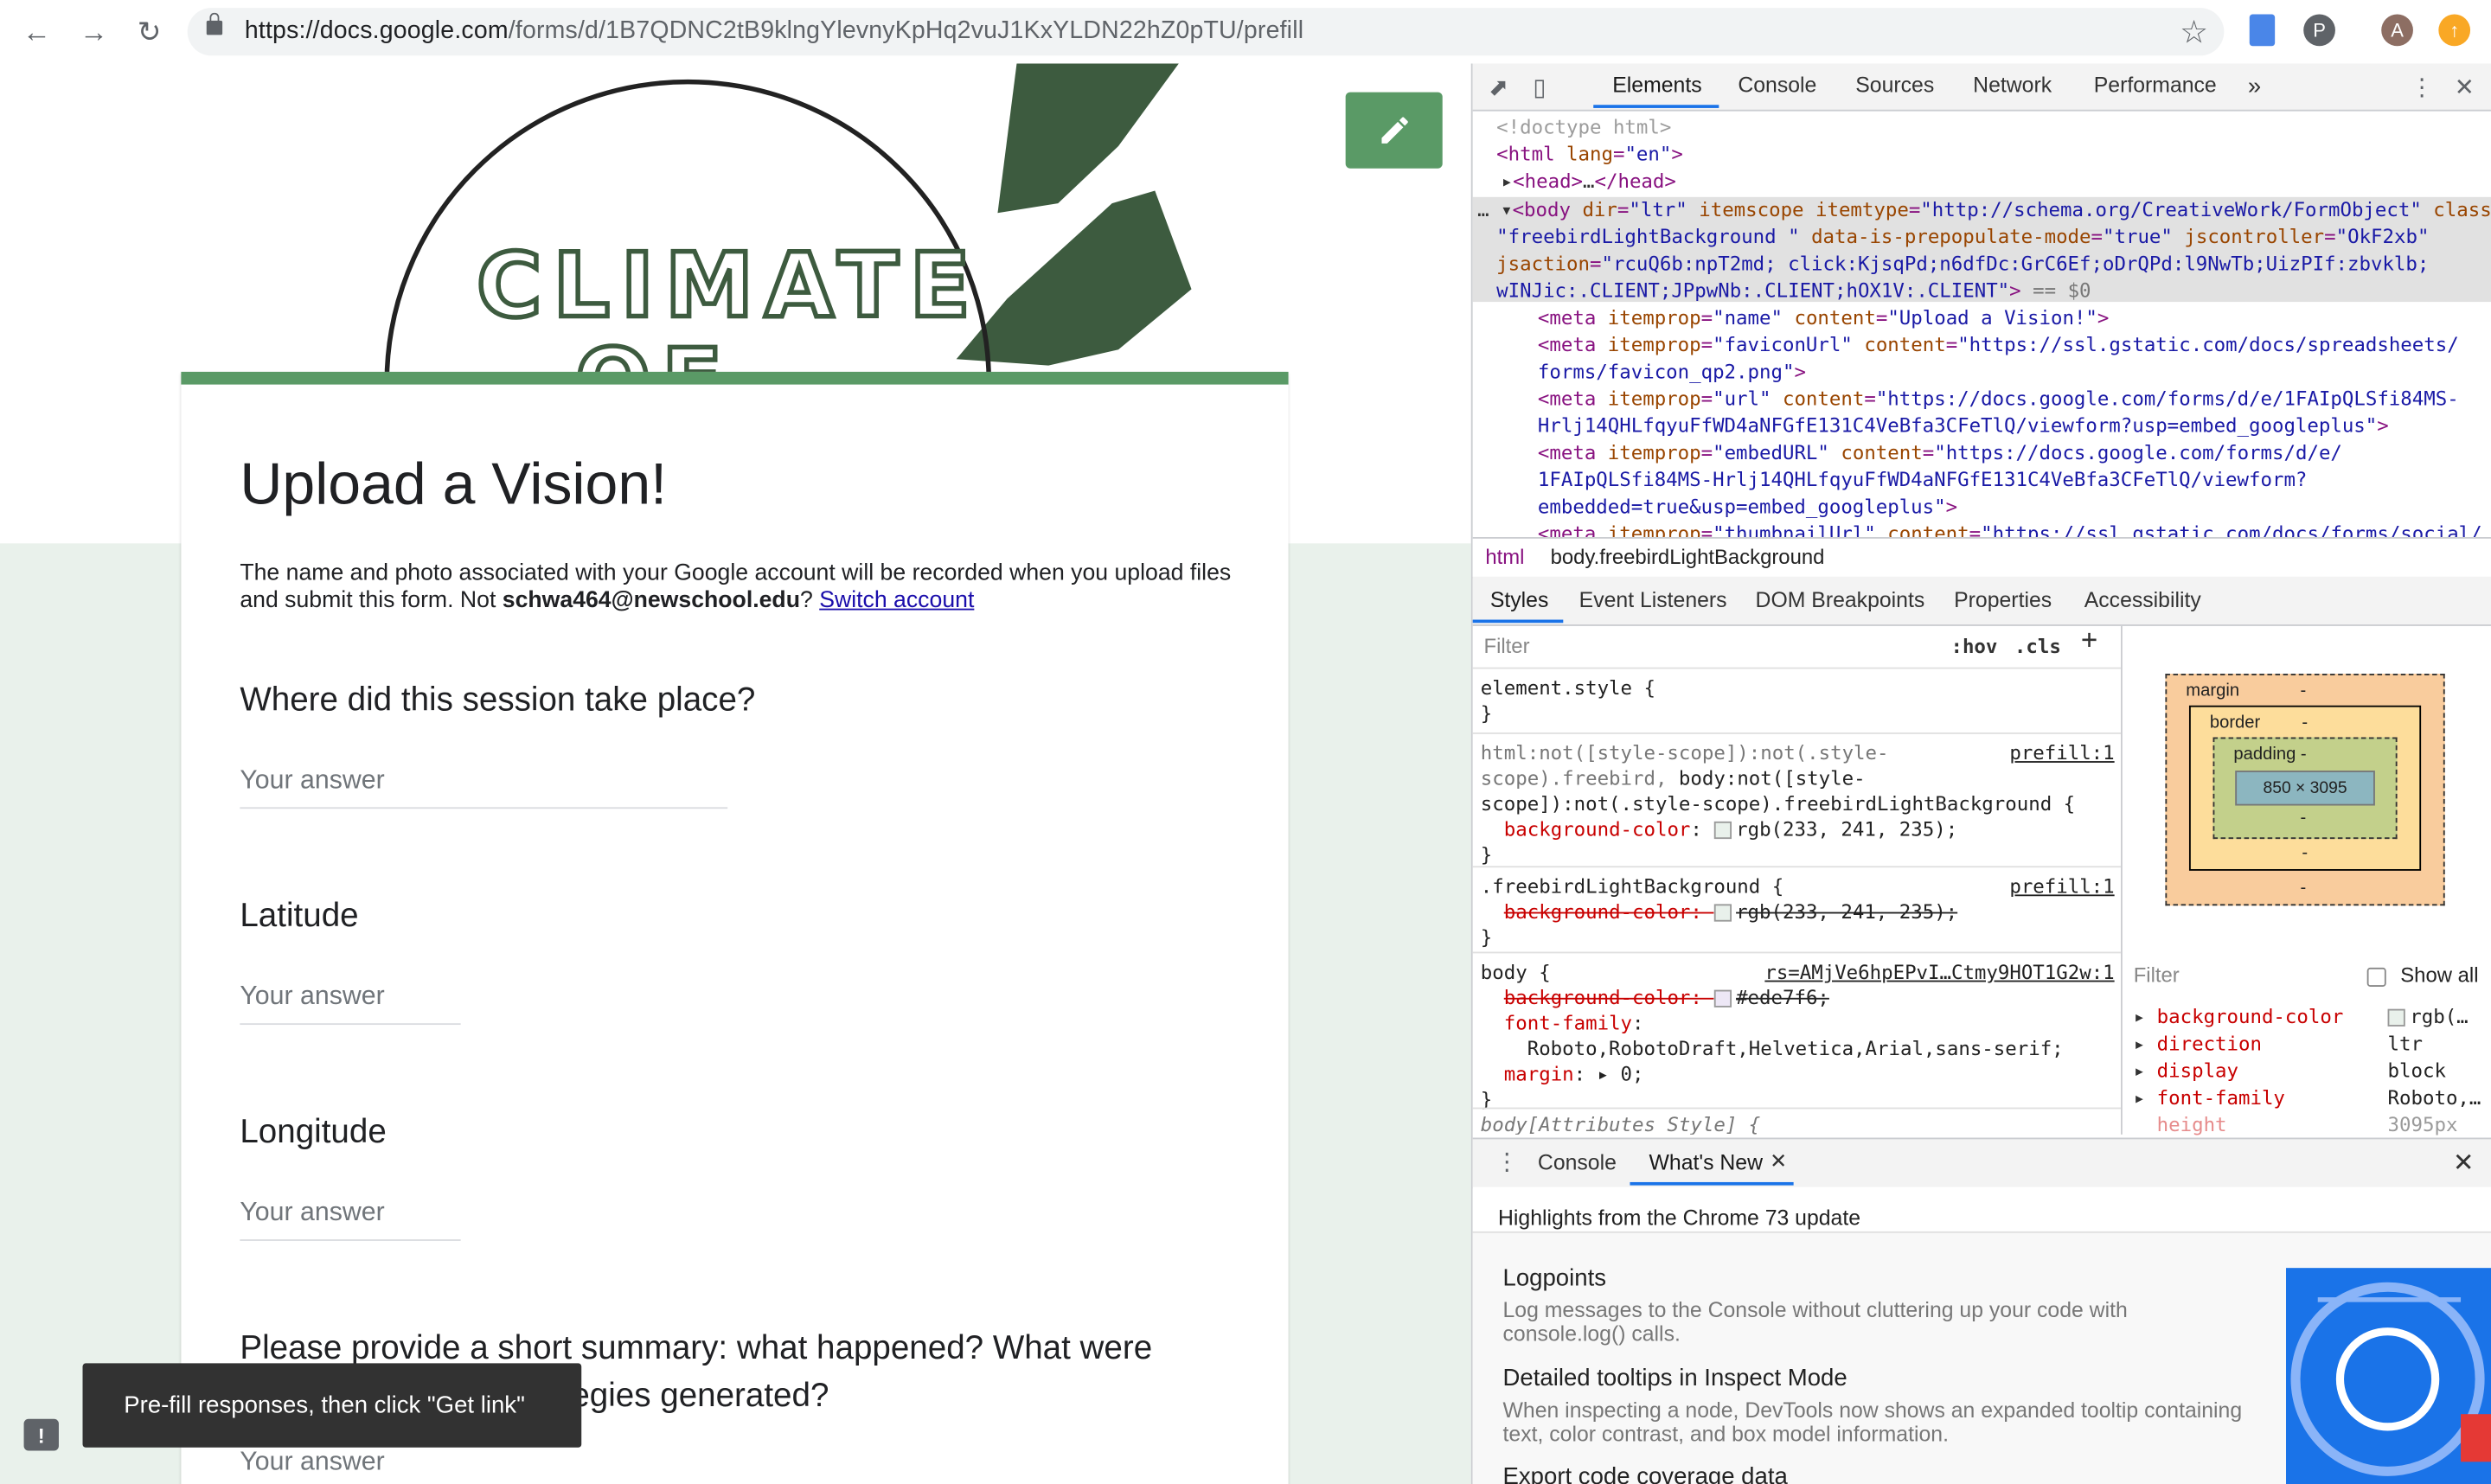  I want to click on account-email: schwa464@newschool.edu, so click(651, 599).